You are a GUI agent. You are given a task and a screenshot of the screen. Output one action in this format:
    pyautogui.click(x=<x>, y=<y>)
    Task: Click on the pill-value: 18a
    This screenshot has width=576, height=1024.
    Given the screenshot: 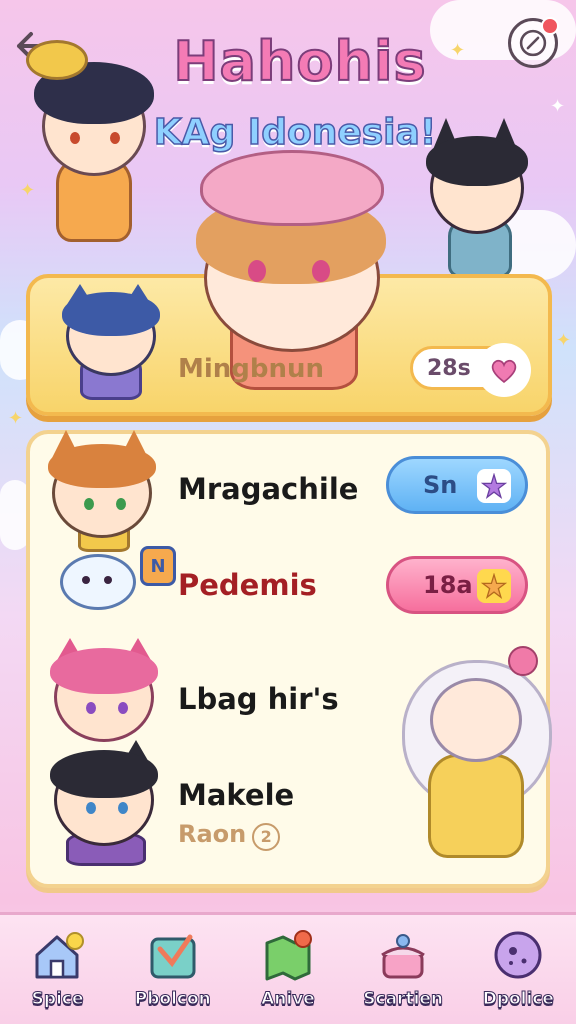 What is the action you would take?
    pyautogui.click(x=448, y=585)
    